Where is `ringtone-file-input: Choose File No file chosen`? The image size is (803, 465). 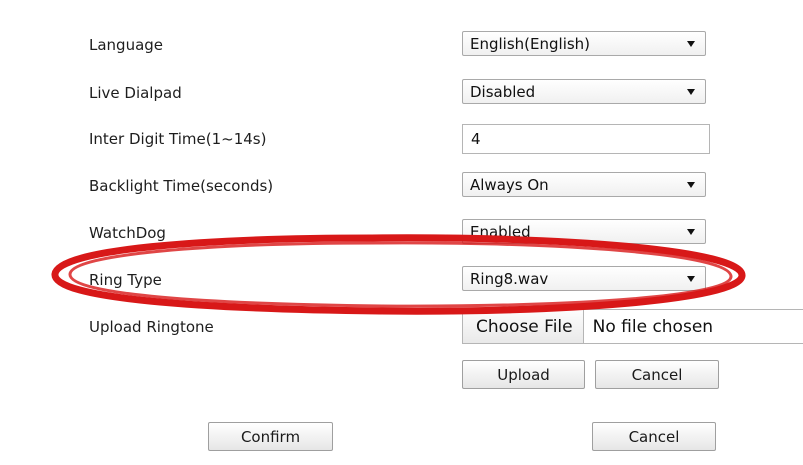
ringtone-file-input: Choose File No file chosen is located at coordinates (632, 326).